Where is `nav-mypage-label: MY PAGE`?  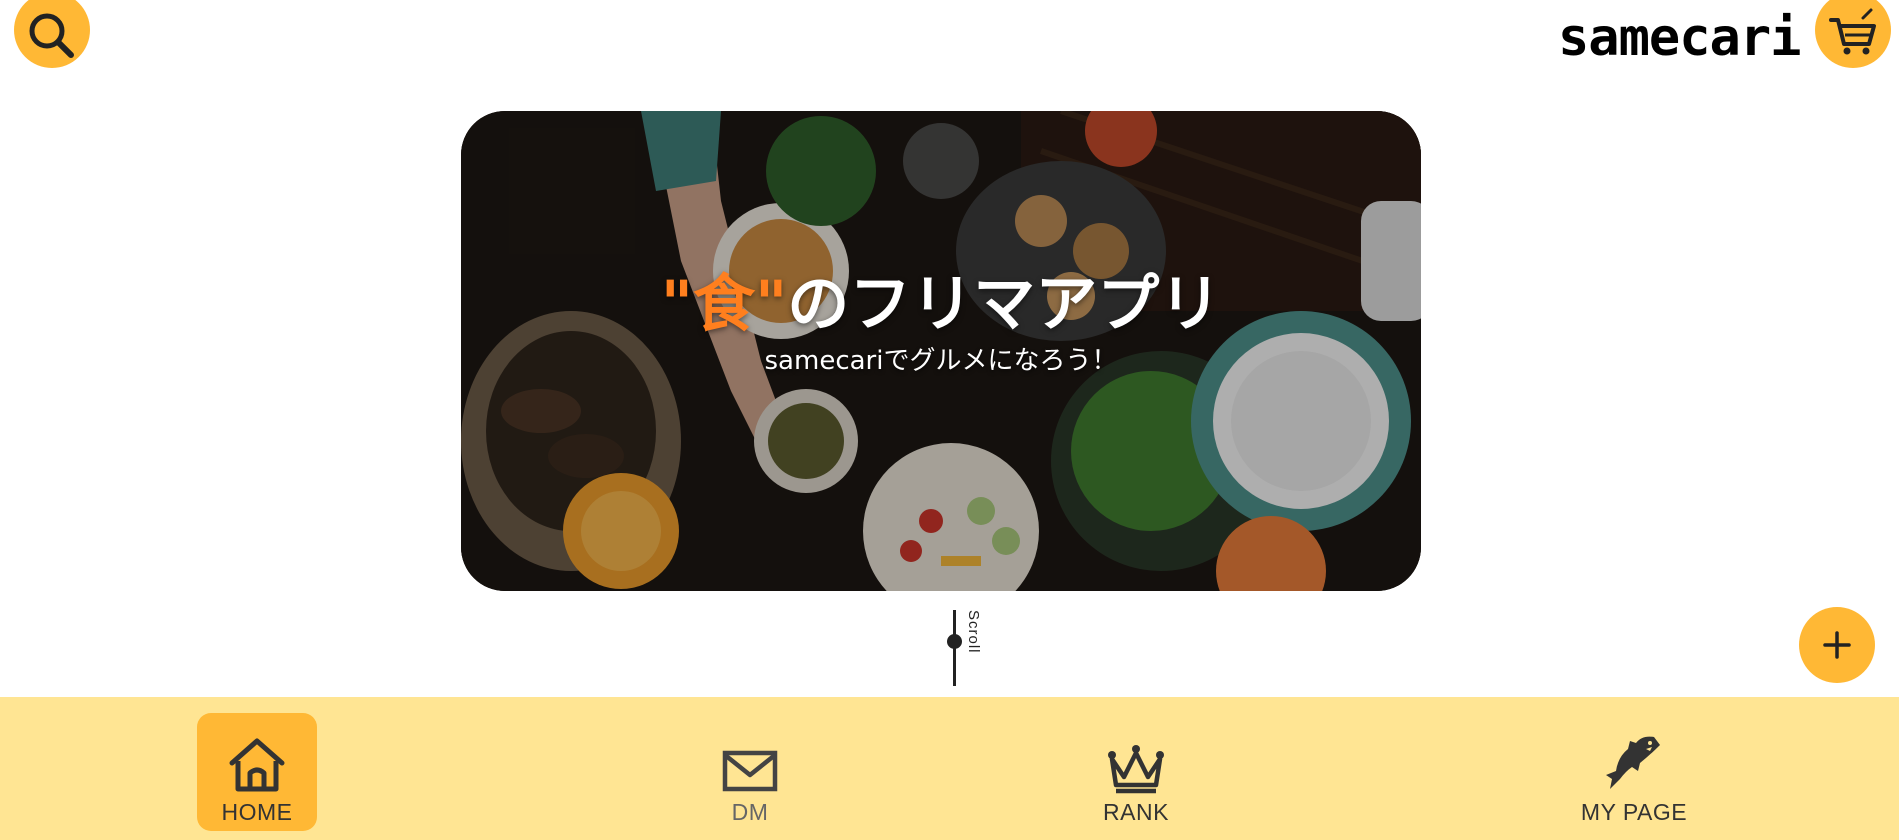
nav-mypage-label: MY PAGE is located at coordinates (1634, 812).